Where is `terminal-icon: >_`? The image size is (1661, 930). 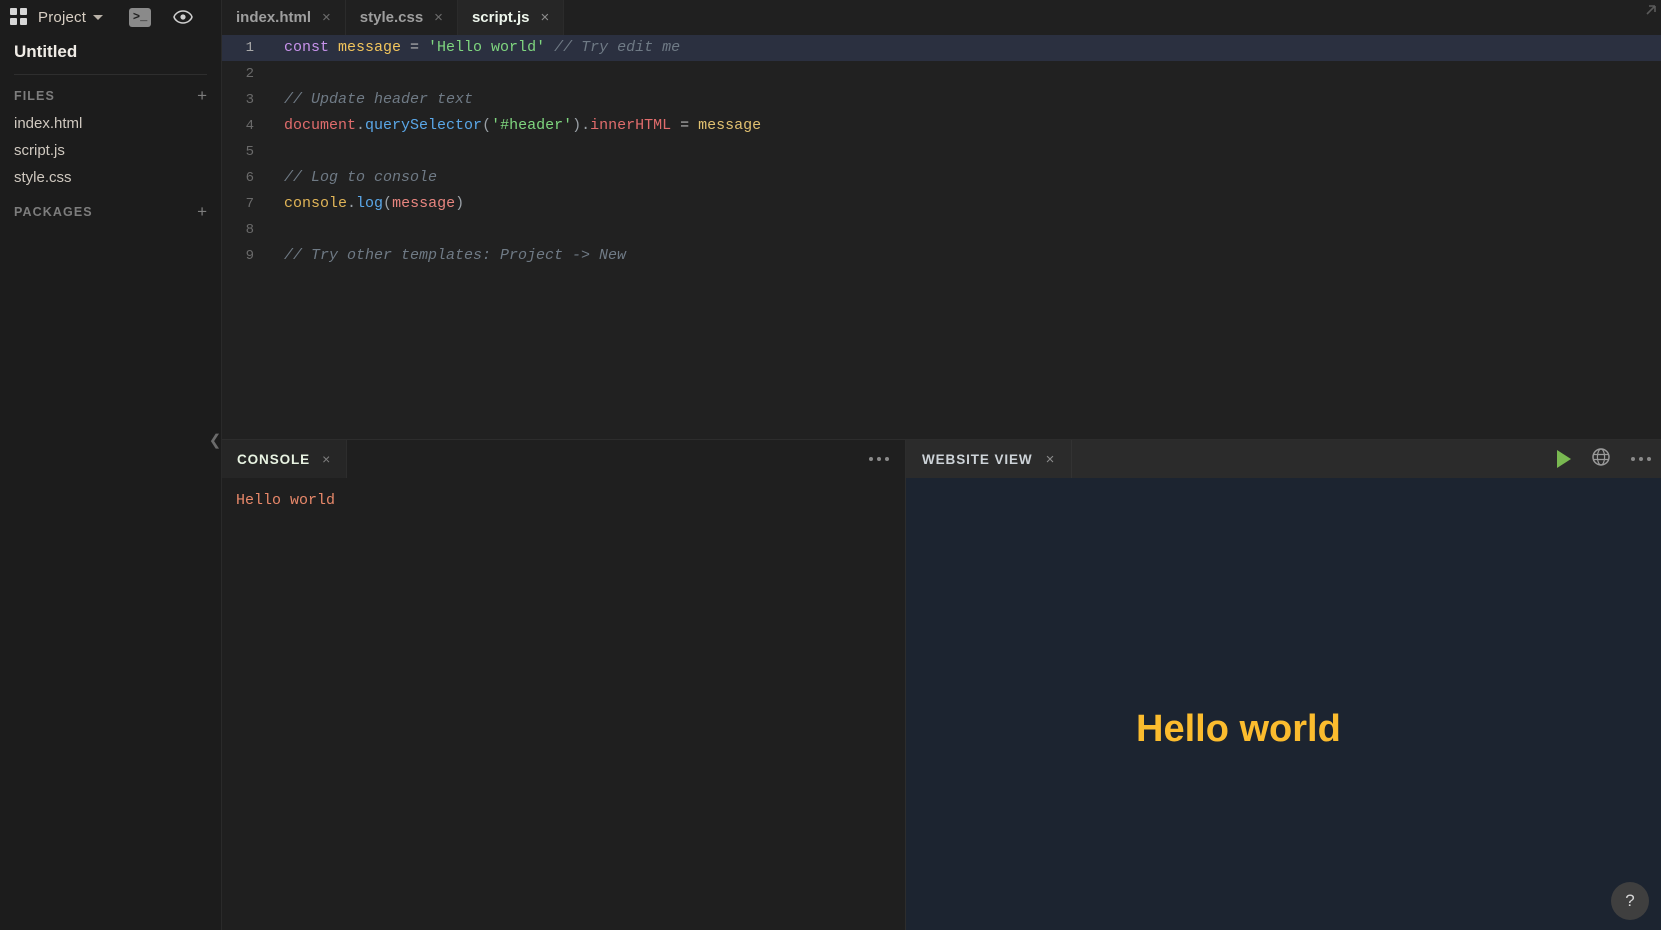
terminal-icon: >_ is located at coordinates (140, 17).